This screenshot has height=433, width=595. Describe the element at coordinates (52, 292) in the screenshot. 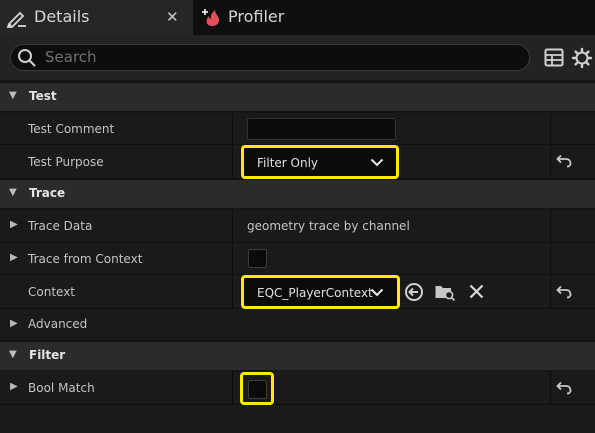

I see `context-label: Context` at that location.